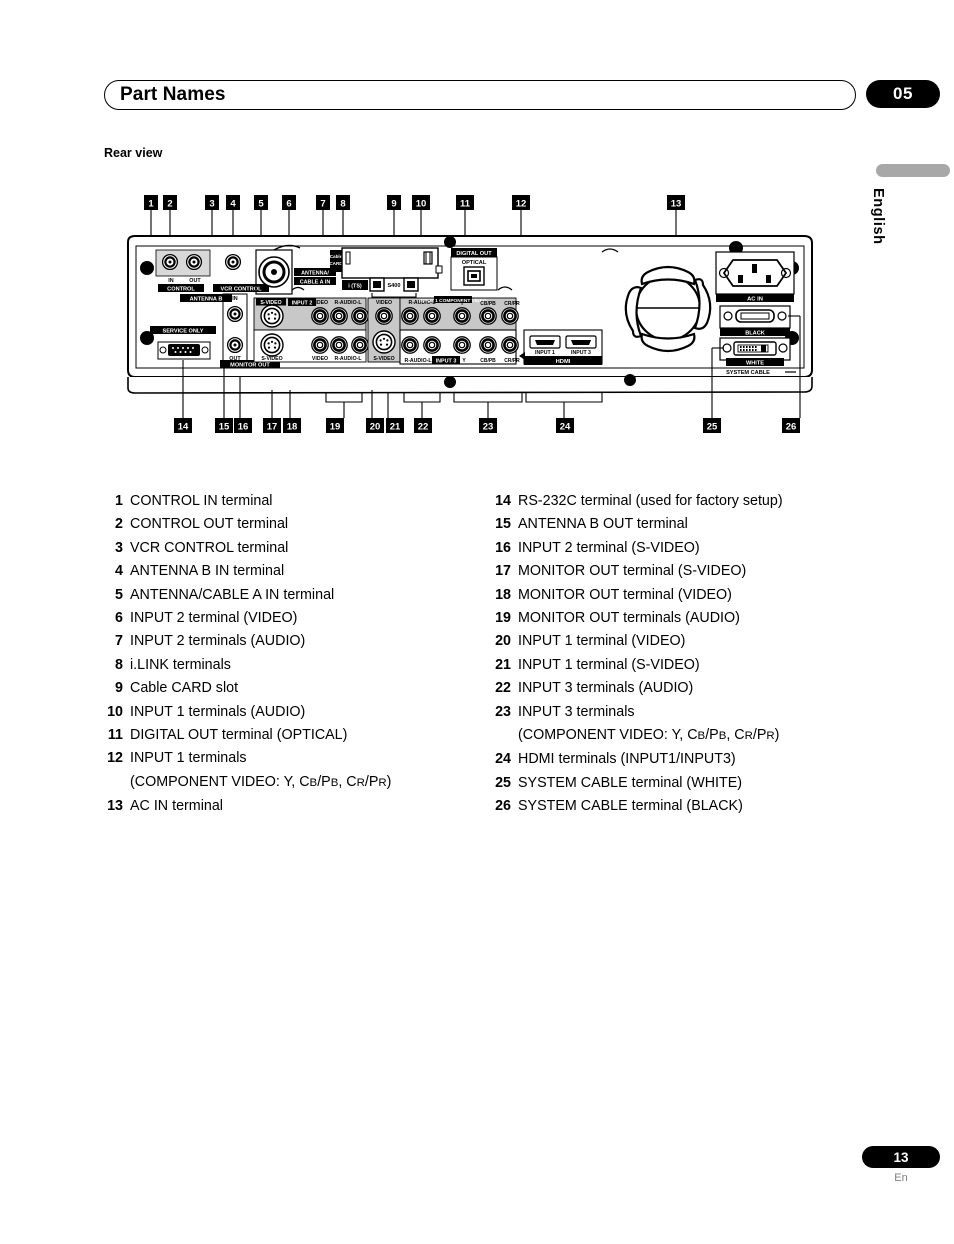  I want to click on svg-text: OPTICAL, so click(474, 263).